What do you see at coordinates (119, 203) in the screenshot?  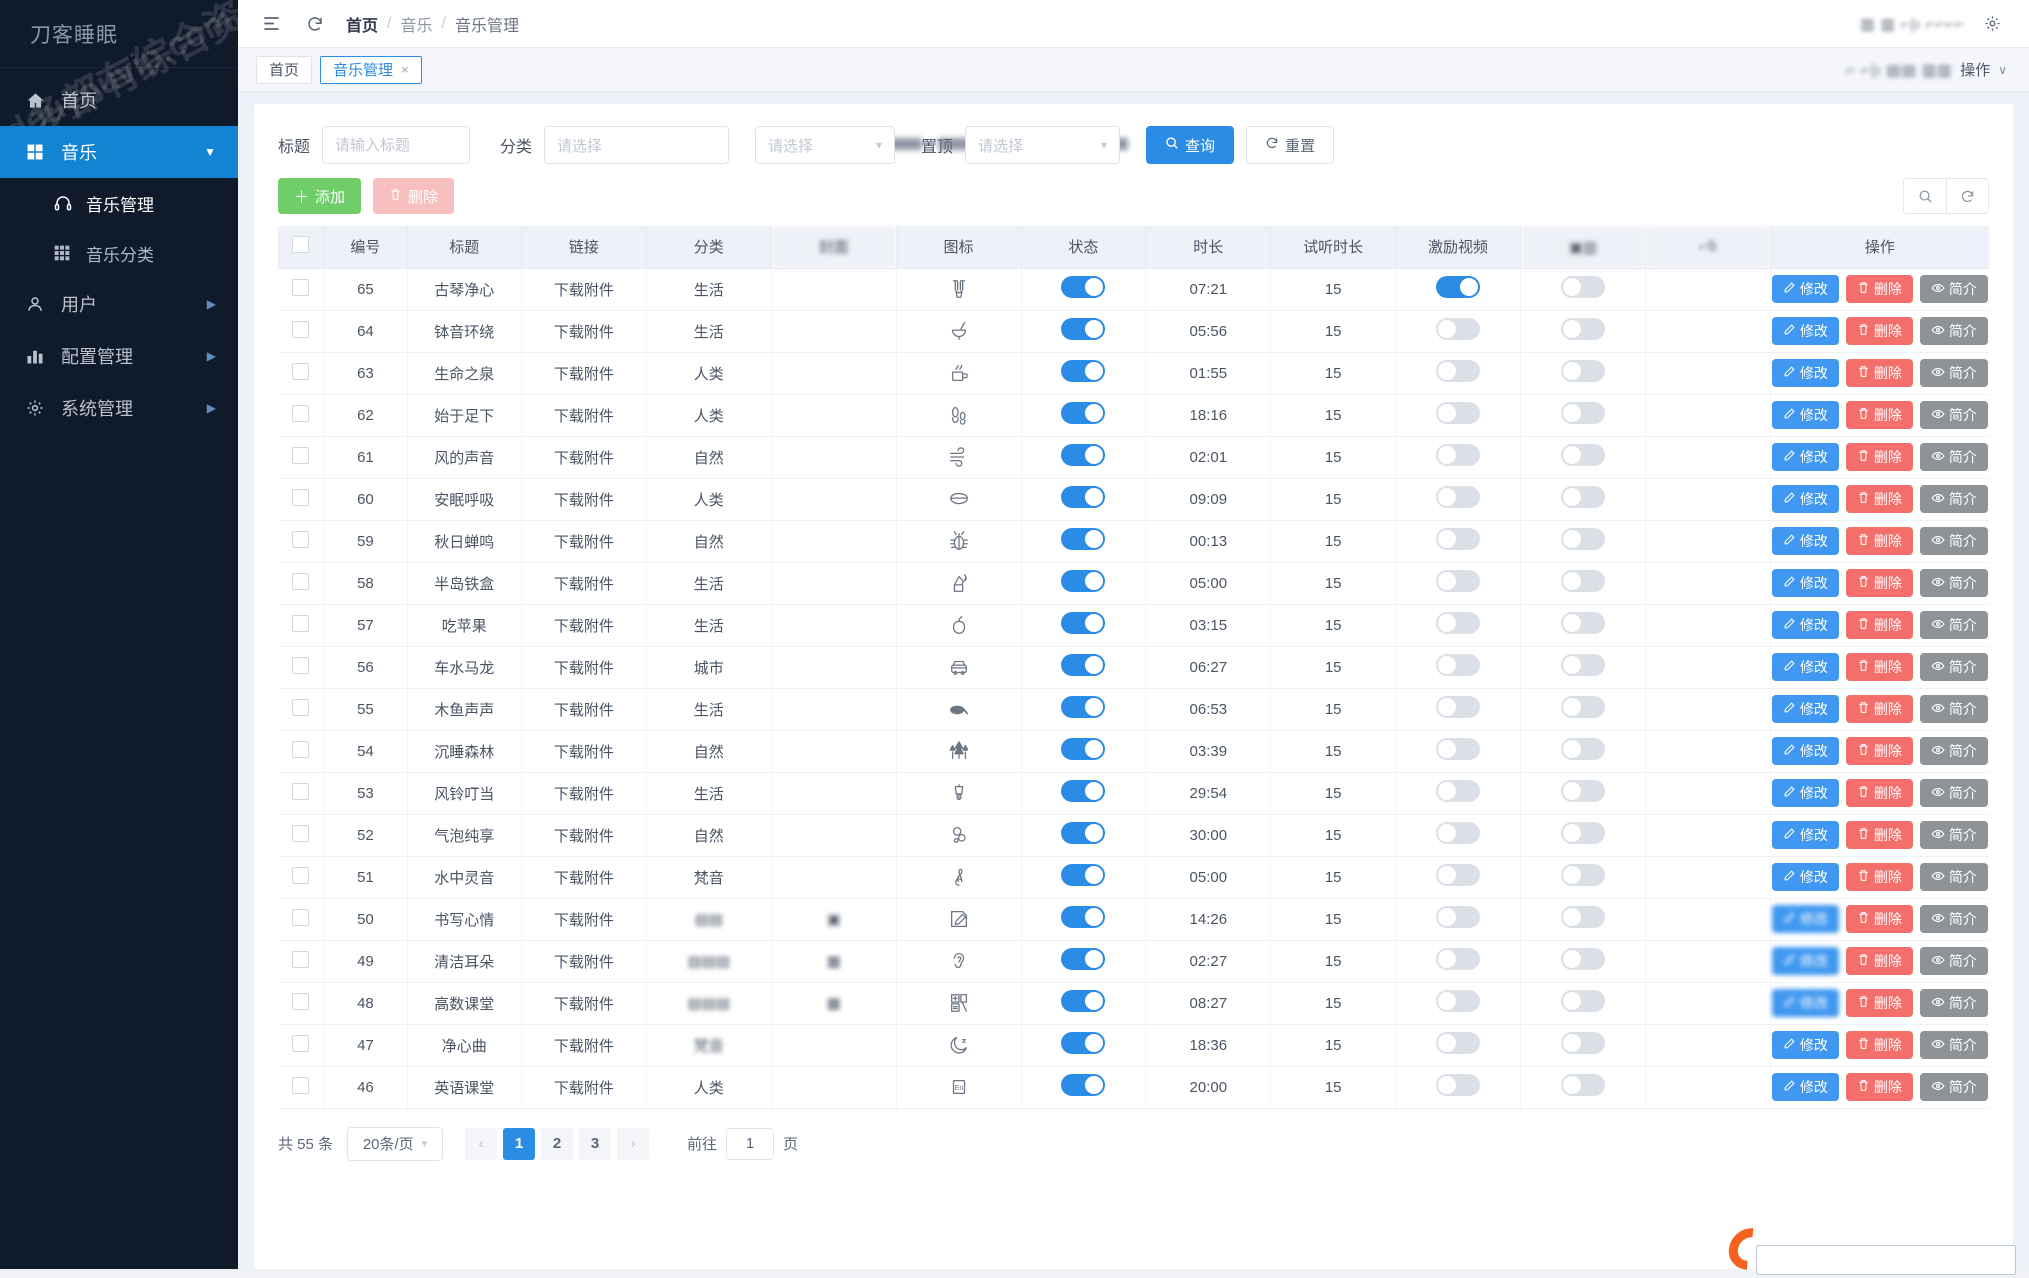 I see `sidebar-item-music-manage: 音乐管理` at bounding box center [119, 203].